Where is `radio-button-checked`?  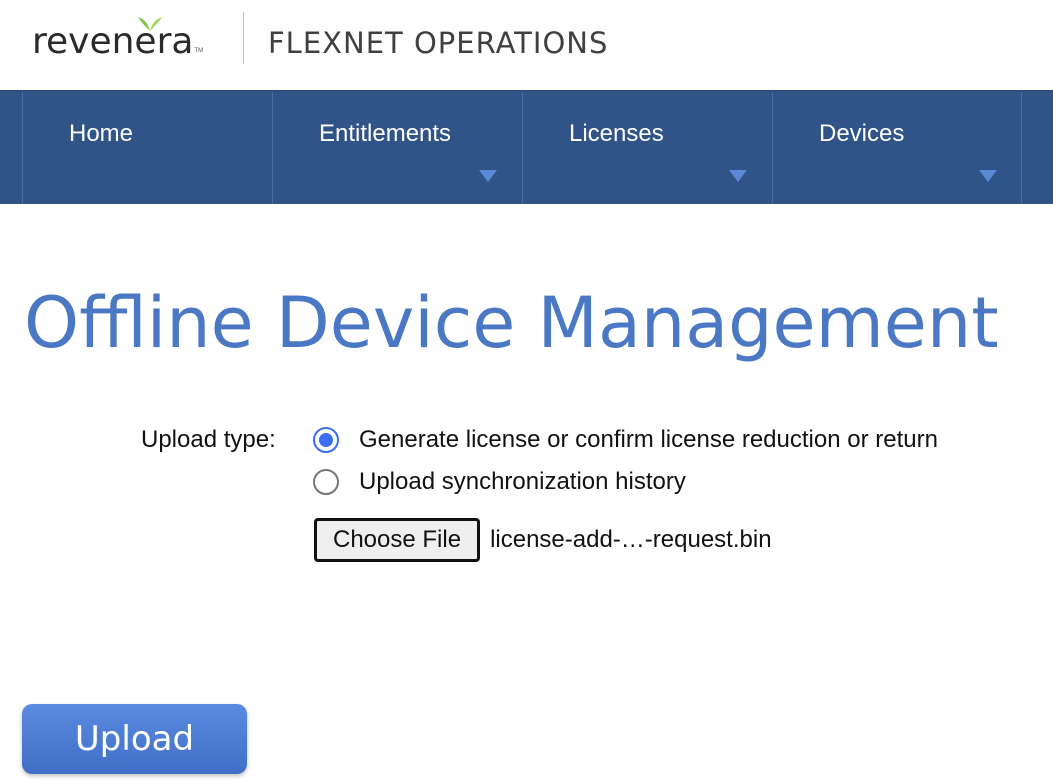
radio-button-checked is located at coordinates (326, 440).